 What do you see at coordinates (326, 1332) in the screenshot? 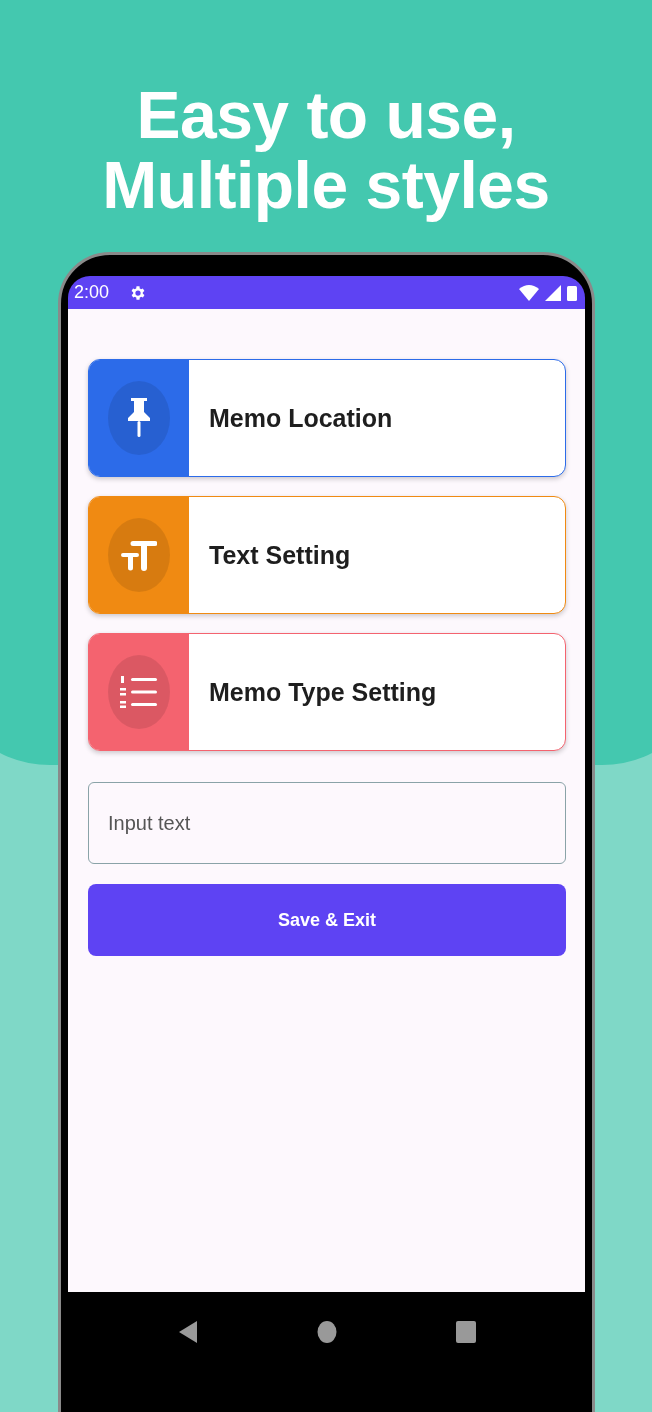
I see `home-icon` at bounding box center [326, 1332].